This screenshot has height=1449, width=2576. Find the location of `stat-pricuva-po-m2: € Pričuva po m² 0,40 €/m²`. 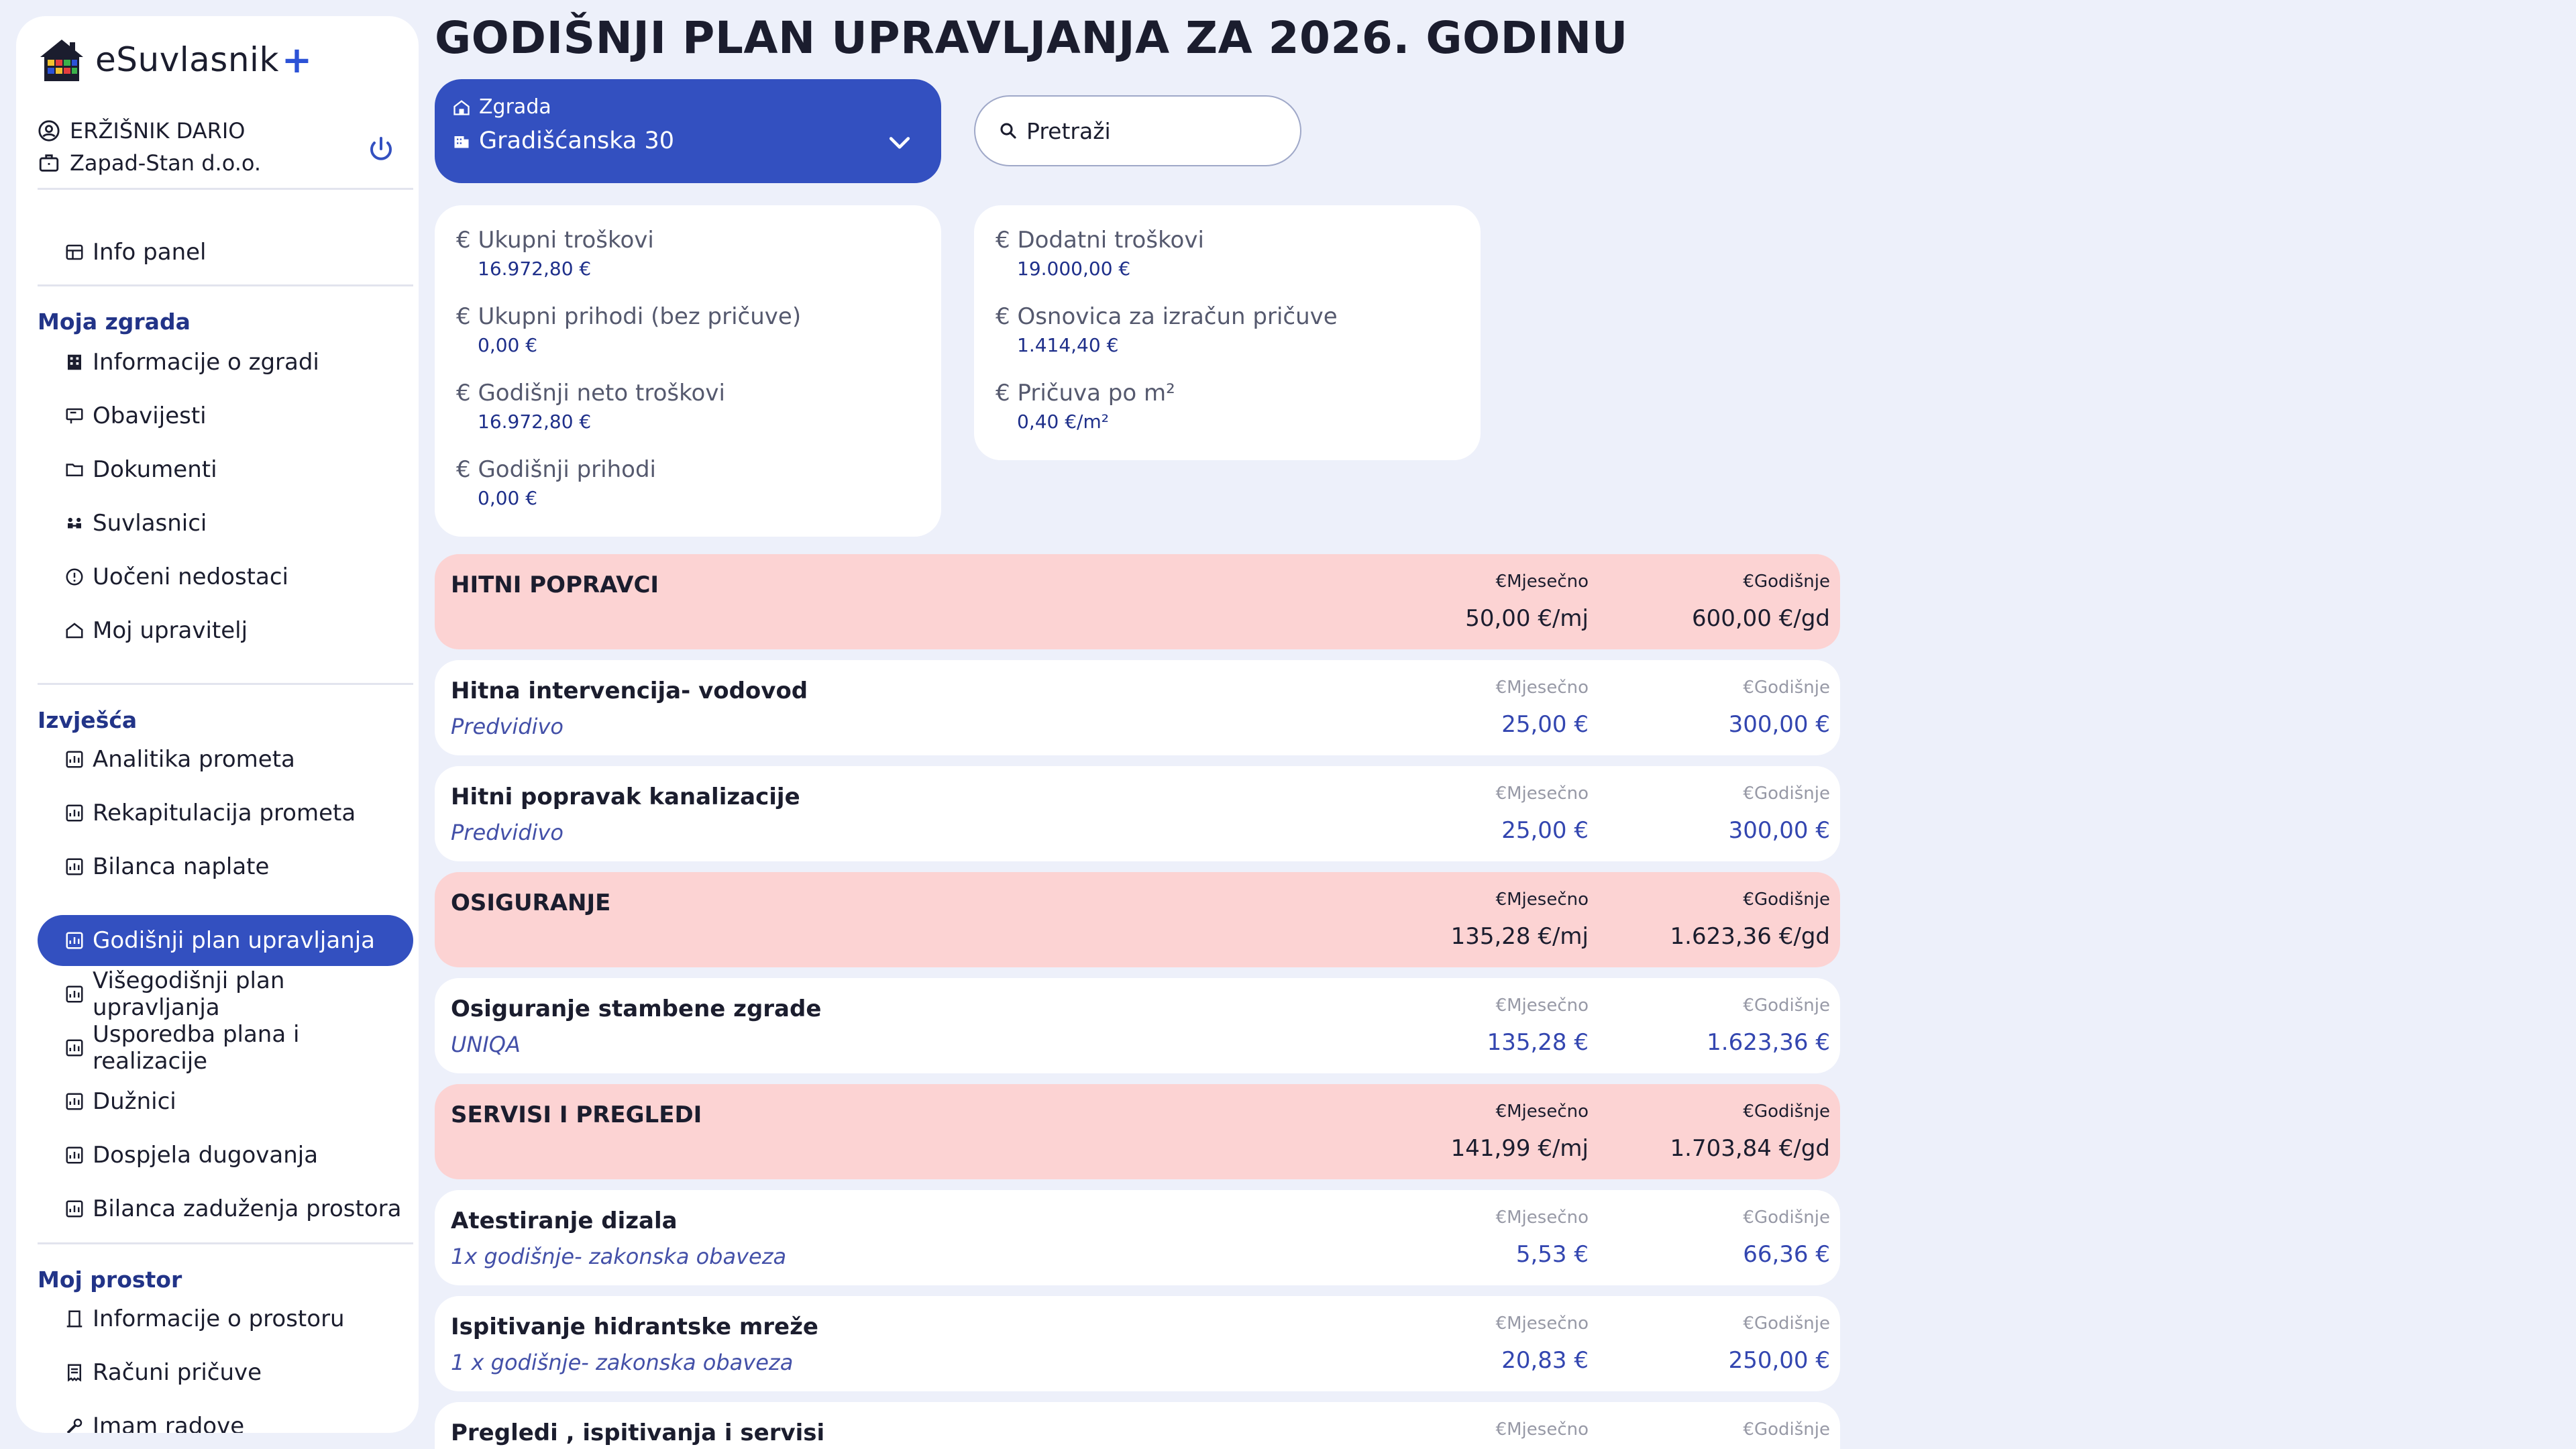

stat-pricuva-po-m2: € Pričuva po m² 0,40 €/m² is located at coordinates (1085, 406).